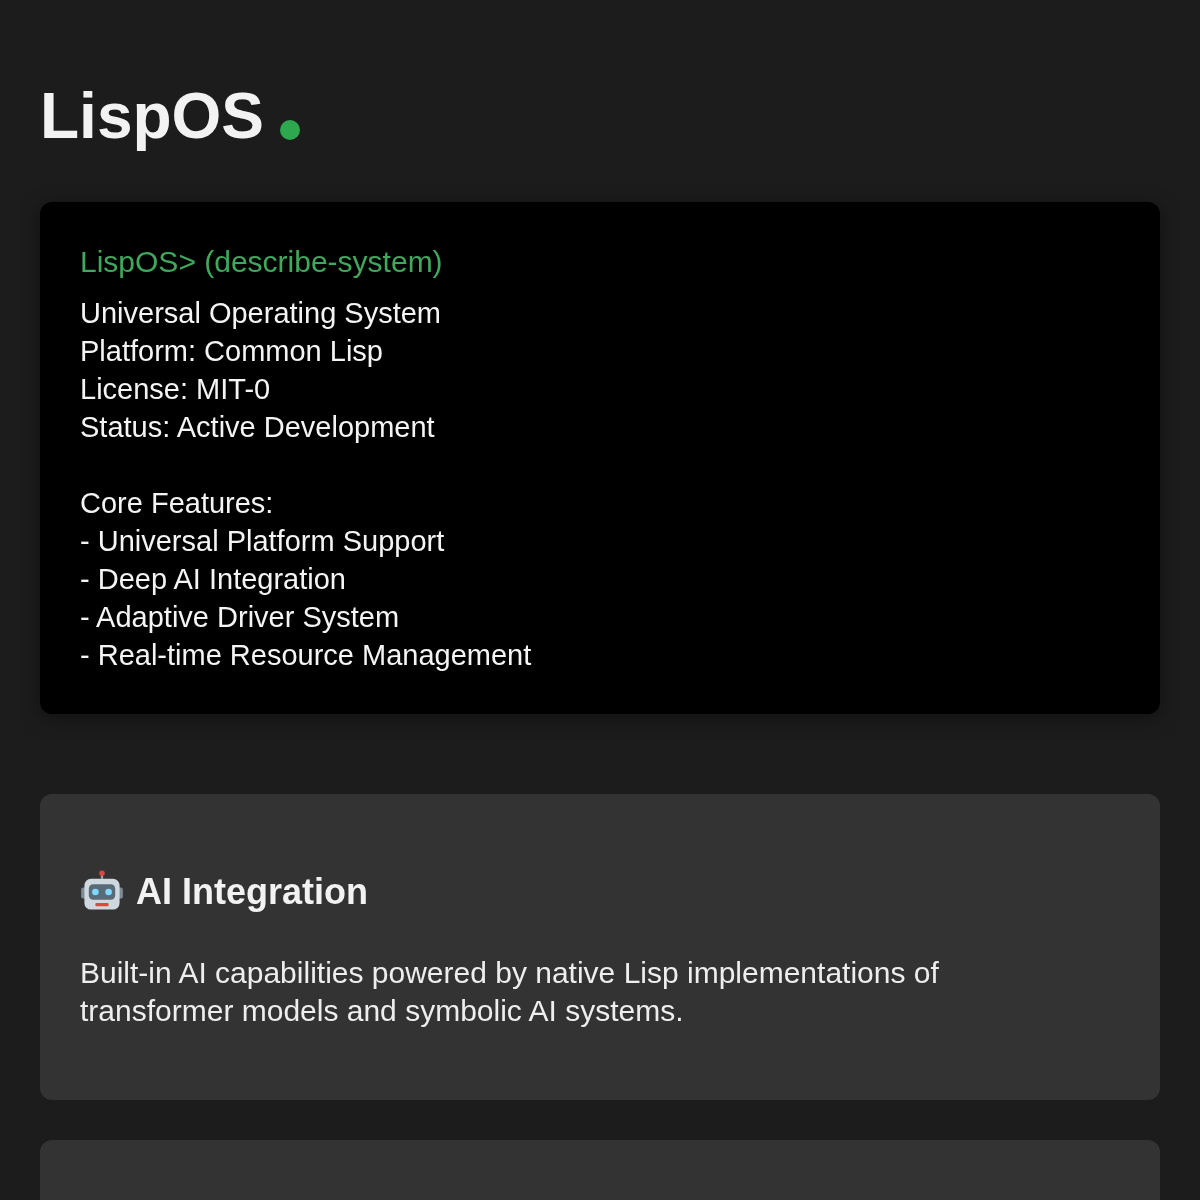 The height and width of the screenshot is (1200, 1200). Describe the element at coordinates (252, 892) in the screenshot. I see `card-title: AI Integration` at that location.